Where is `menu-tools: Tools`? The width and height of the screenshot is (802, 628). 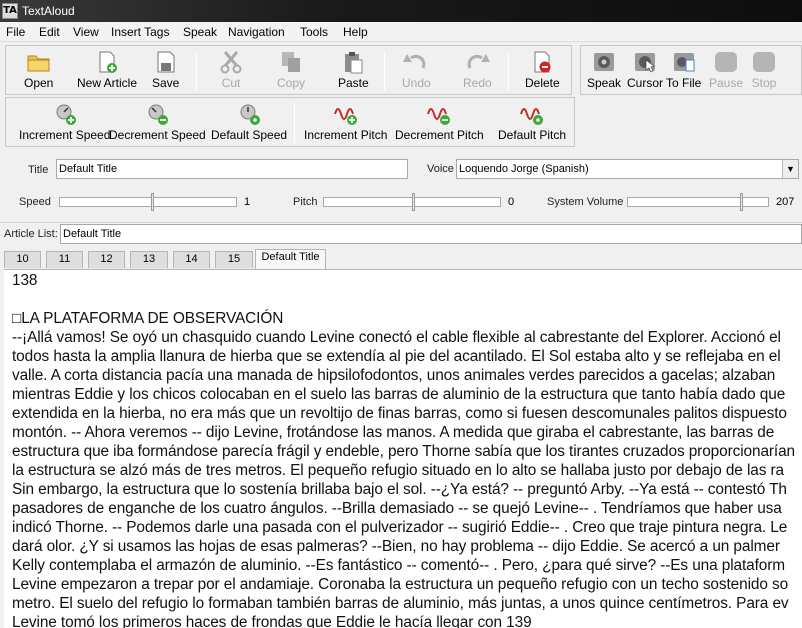
menu-tools: Tools is located at coordinates (314, 32).